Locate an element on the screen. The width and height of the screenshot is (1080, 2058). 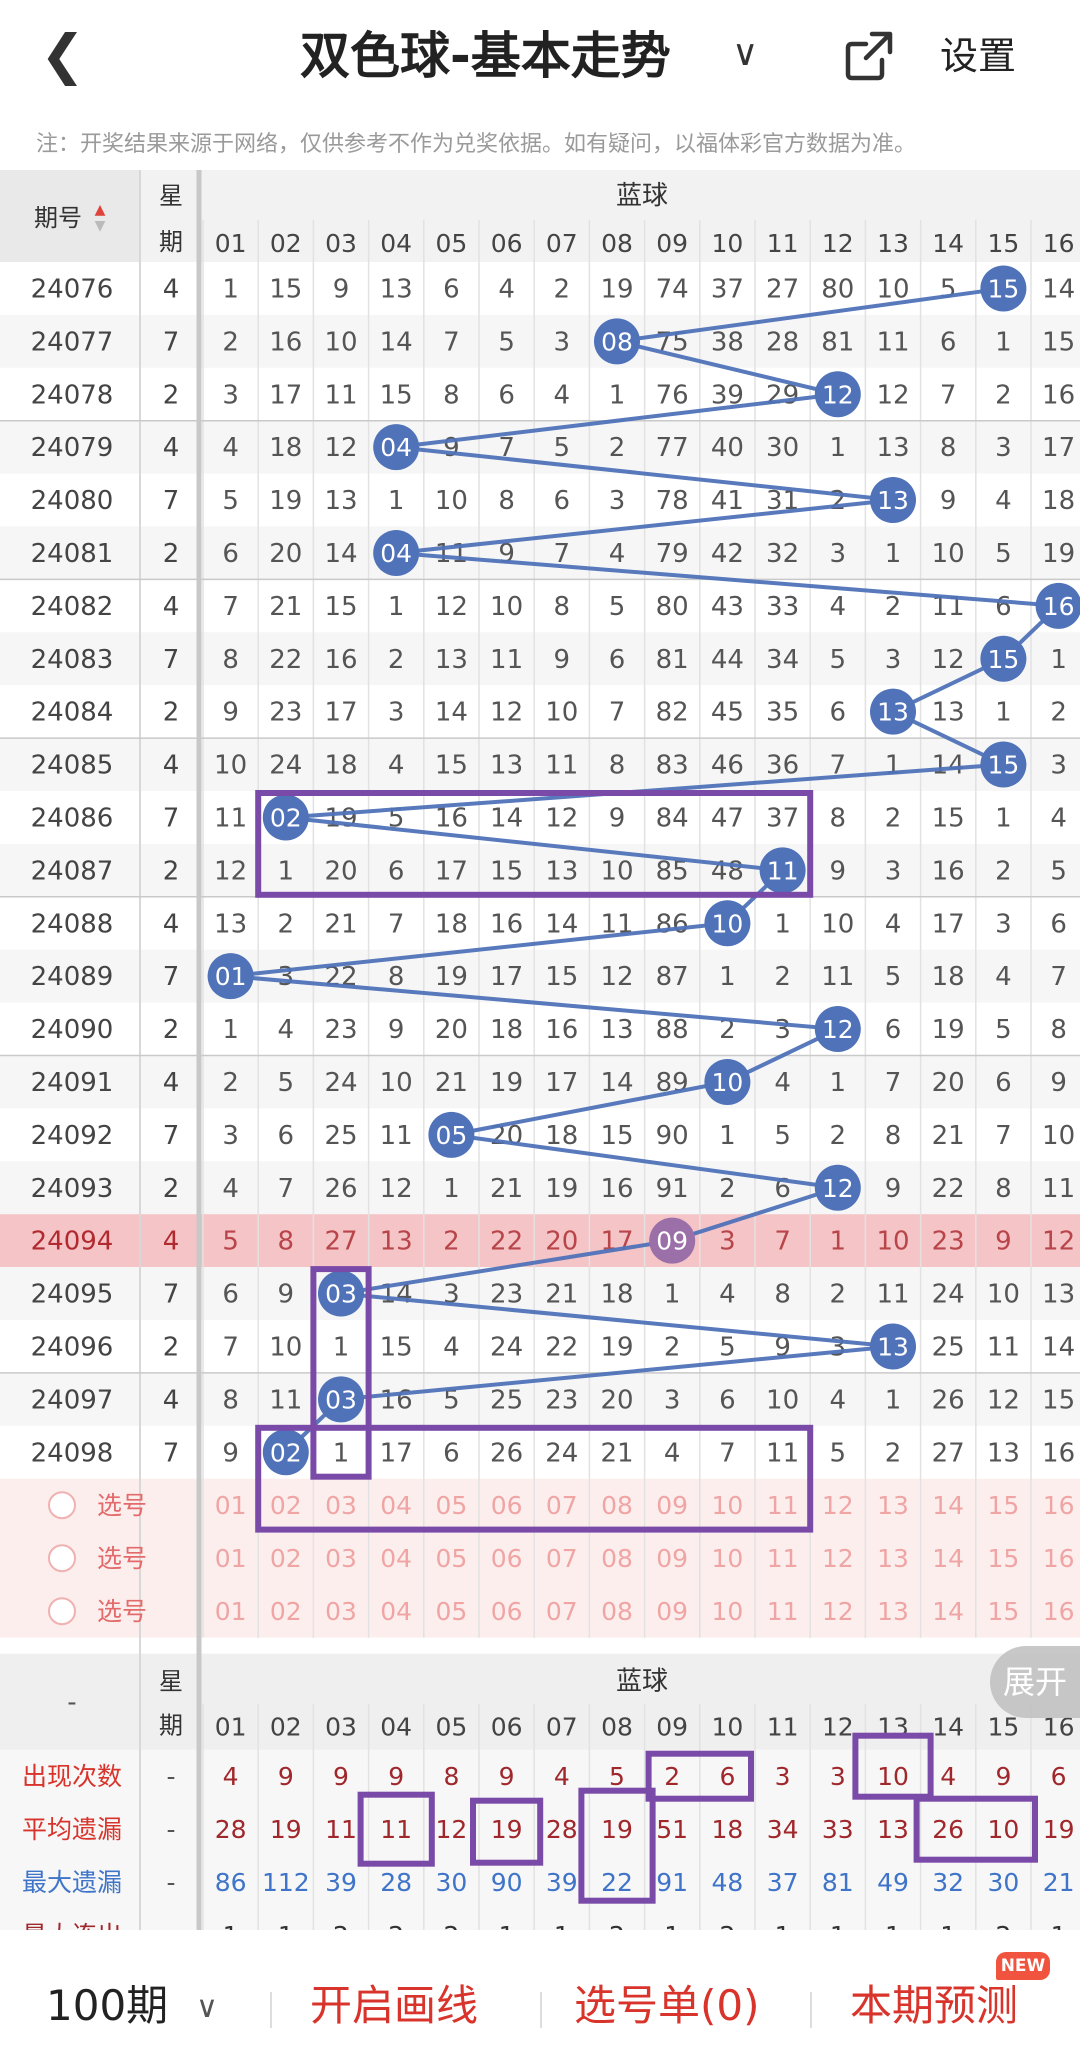
sort-up-icon: ▲ is located at coordinates (100, 210).